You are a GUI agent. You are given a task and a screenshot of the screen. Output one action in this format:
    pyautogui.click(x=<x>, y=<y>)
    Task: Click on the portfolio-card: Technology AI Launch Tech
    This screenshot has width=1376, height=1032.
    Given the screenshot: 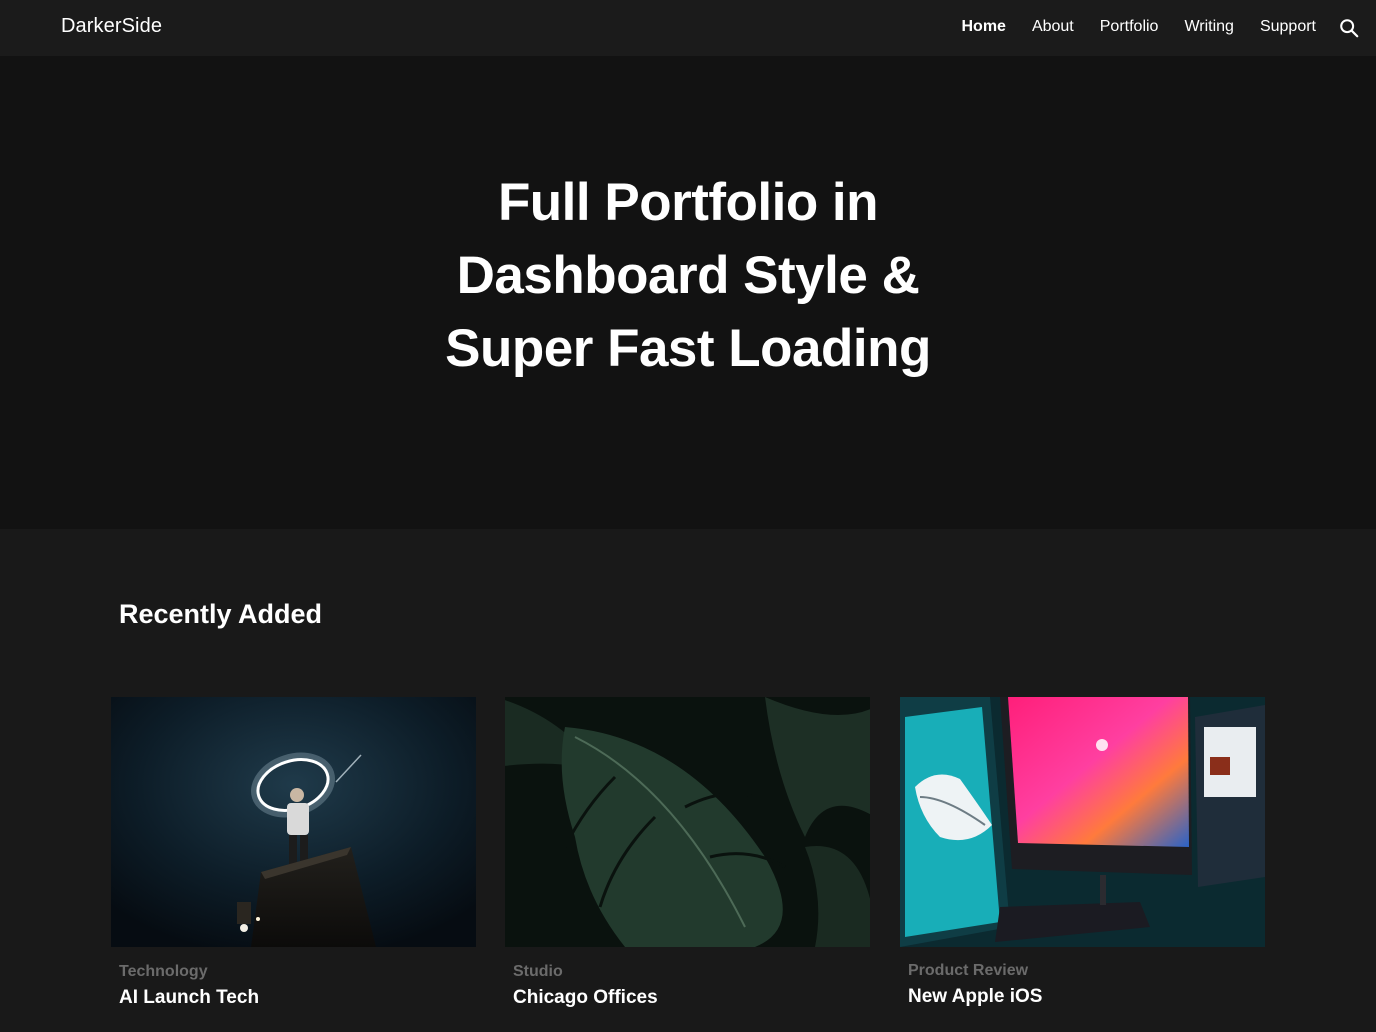 What is the action you would take?
    pyautogui.click(x=293, y=852)
    